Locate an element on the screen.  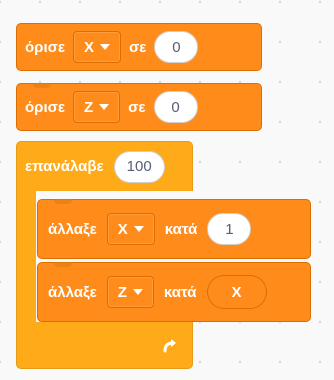
set-x-to-label: σε is located at coordinates (138, 47).